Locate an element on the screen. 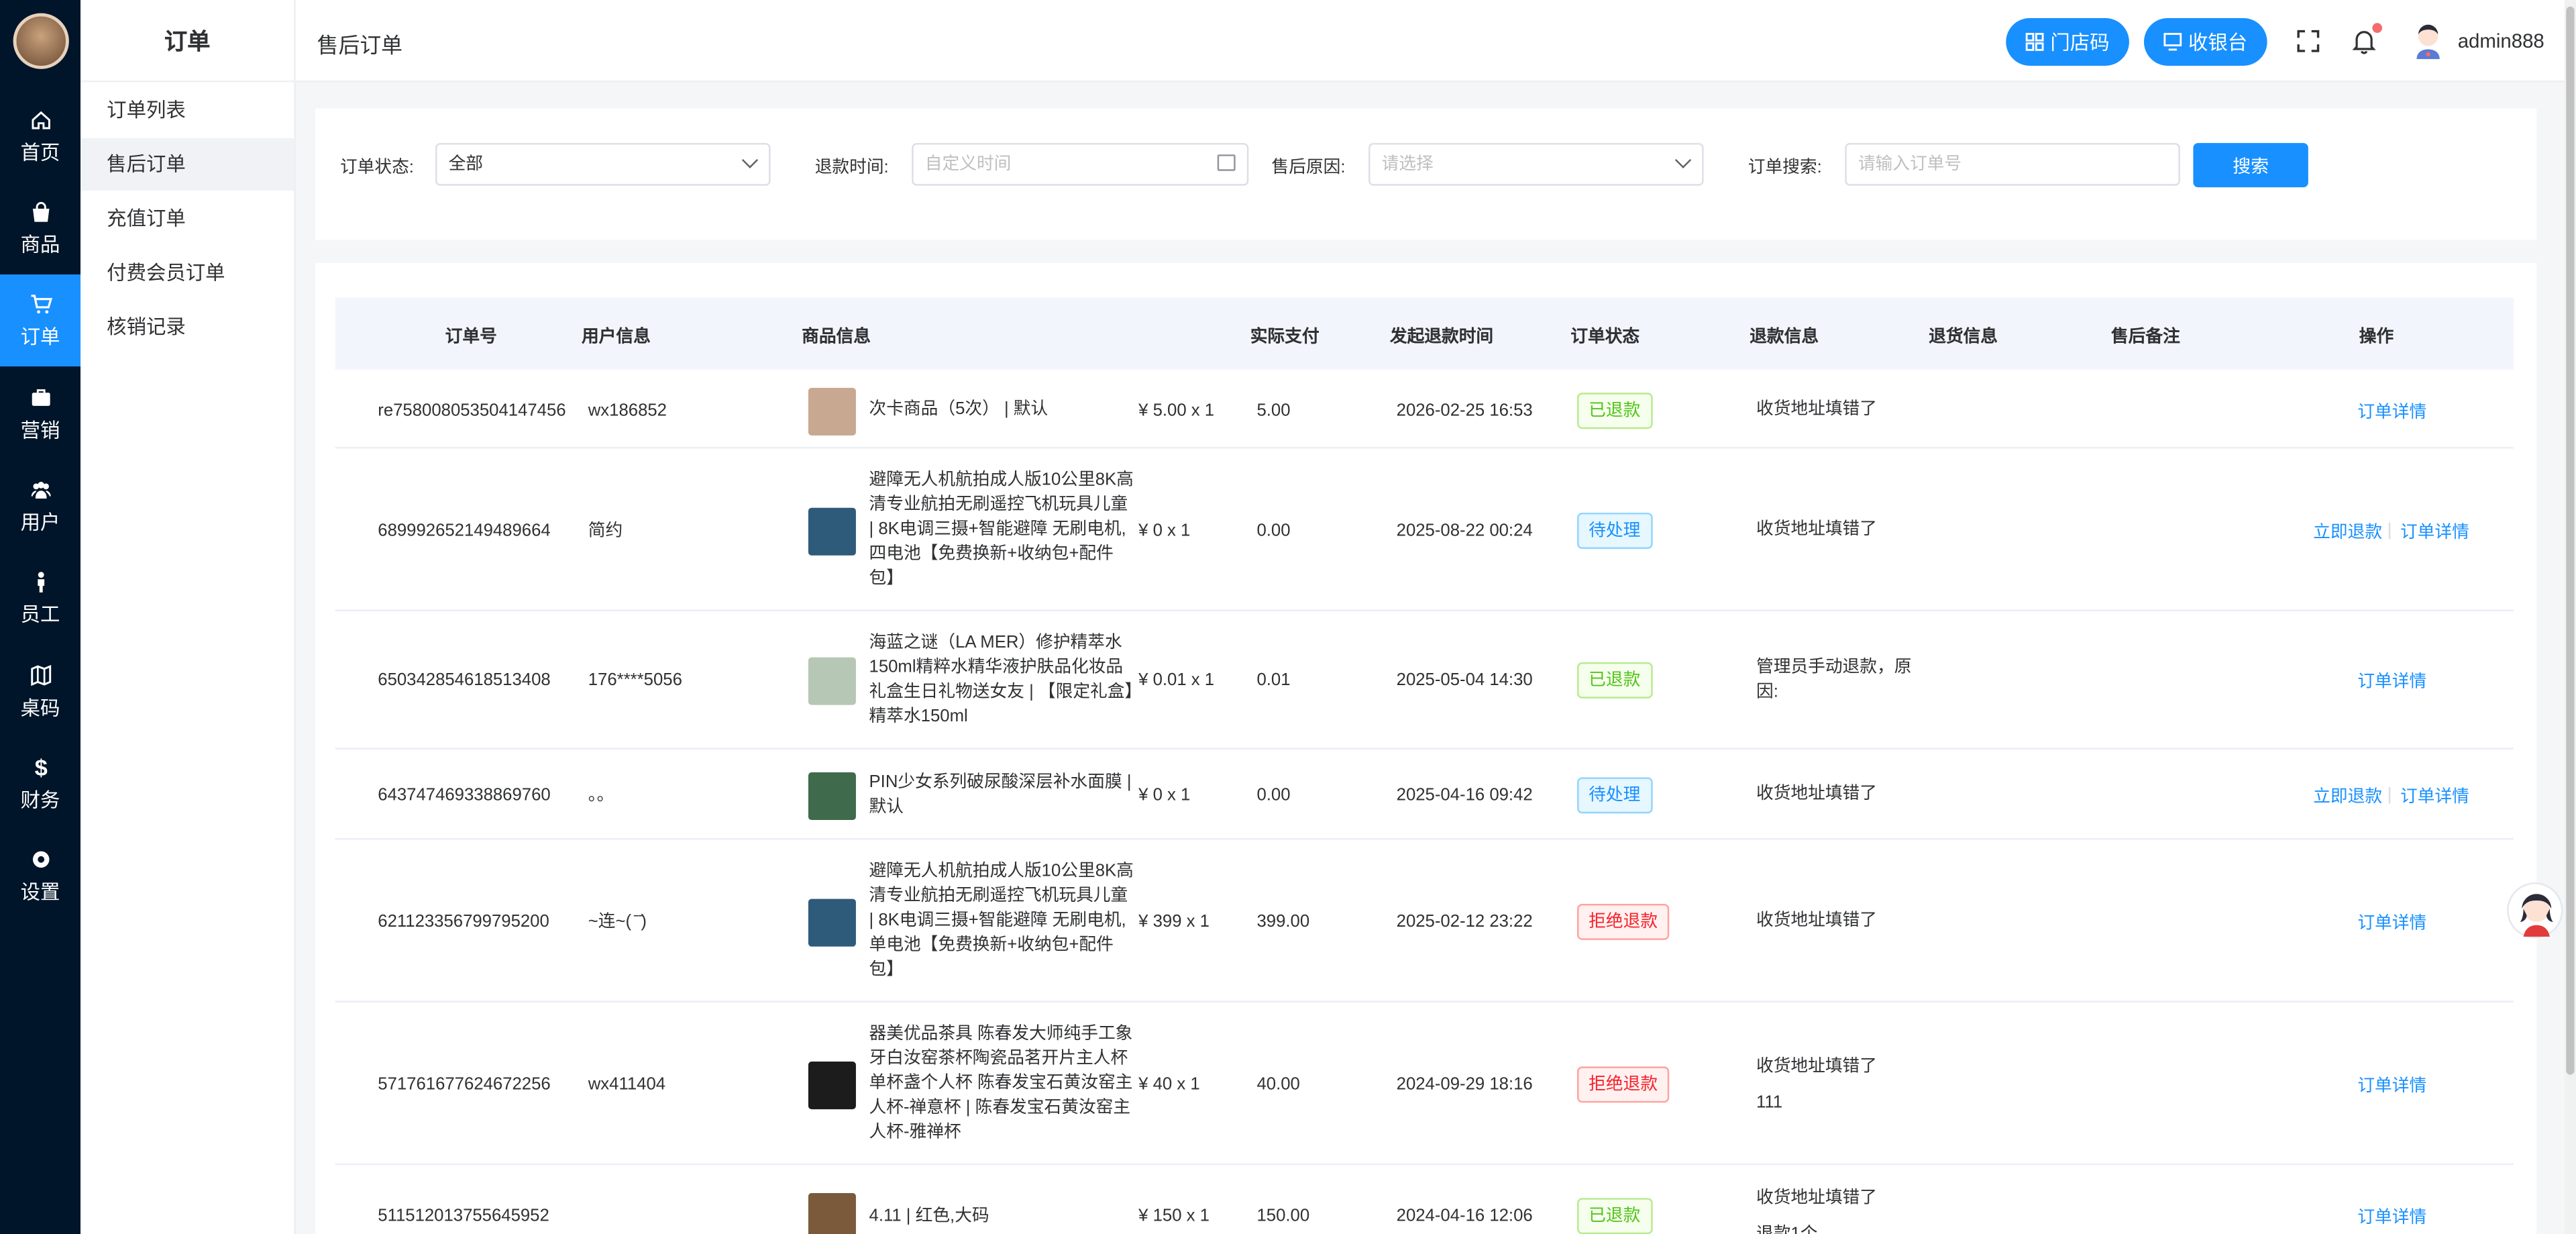  avatar is located at coordinates (2428, 41).